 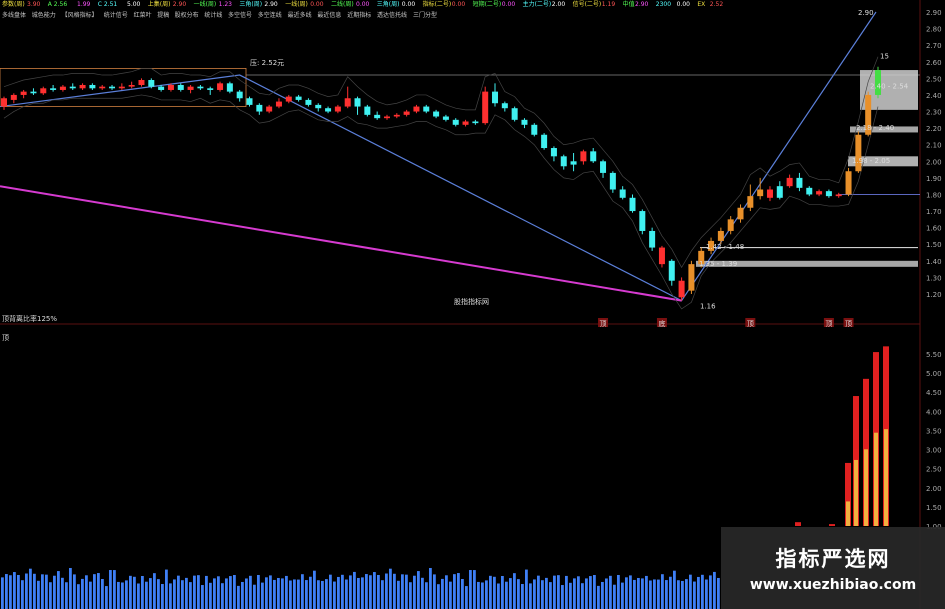 I want to click on indicator-axis: 5.505.004.504.003.503.002.502.001.501.00, so click(x=934, y=441).